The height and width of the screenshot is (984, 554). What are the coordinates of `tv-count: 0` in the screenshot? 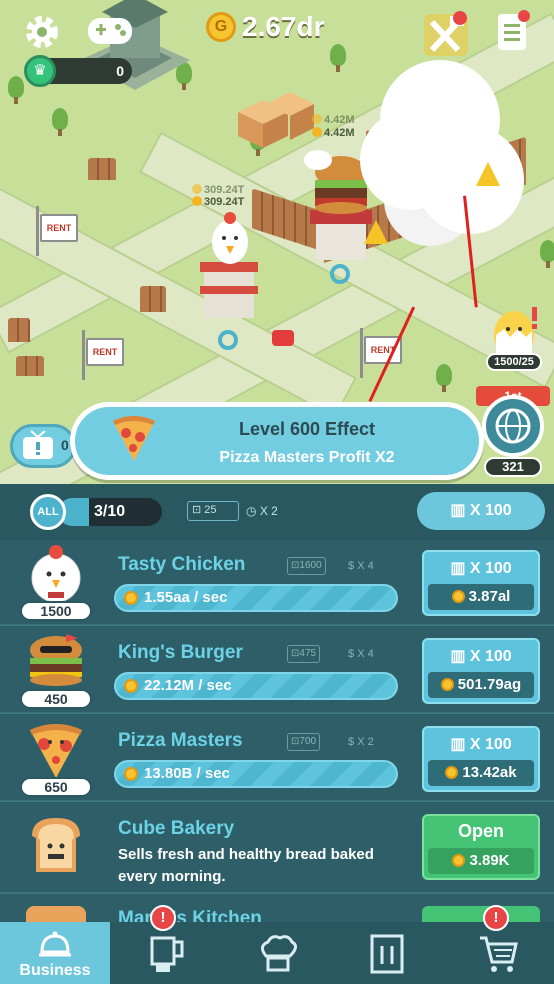 It's located at (65, 445).